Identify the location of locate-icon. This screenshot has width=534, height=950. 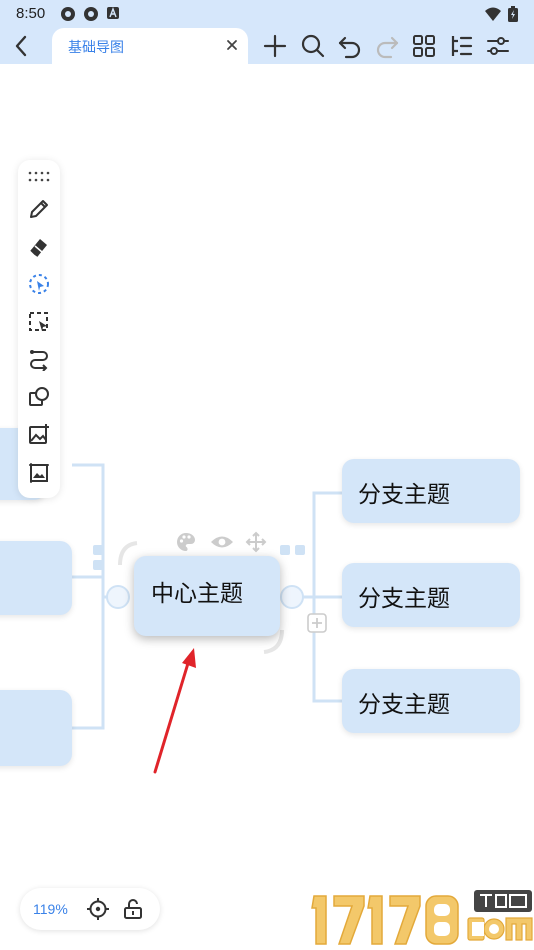
(98, 909).